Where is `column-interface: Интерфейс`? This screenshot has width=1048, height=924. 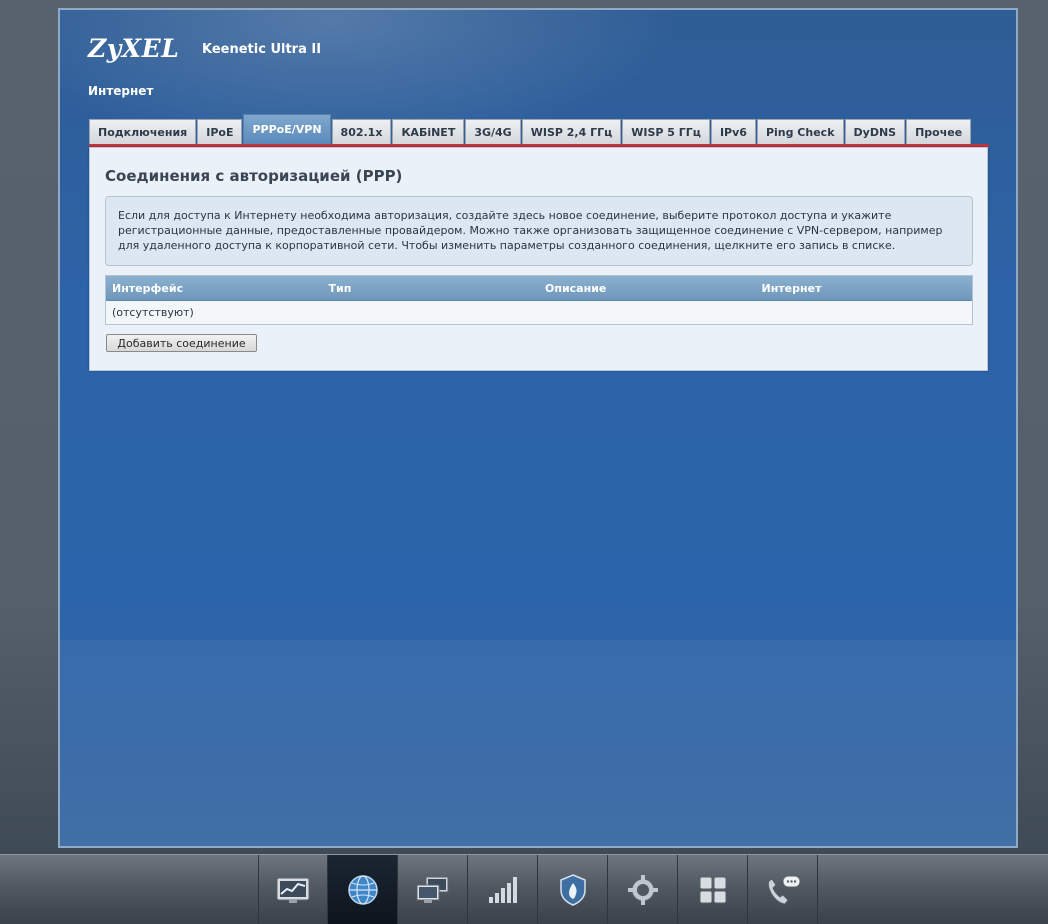
column-interface: Интерфейс is located at coordinates (214, 288).